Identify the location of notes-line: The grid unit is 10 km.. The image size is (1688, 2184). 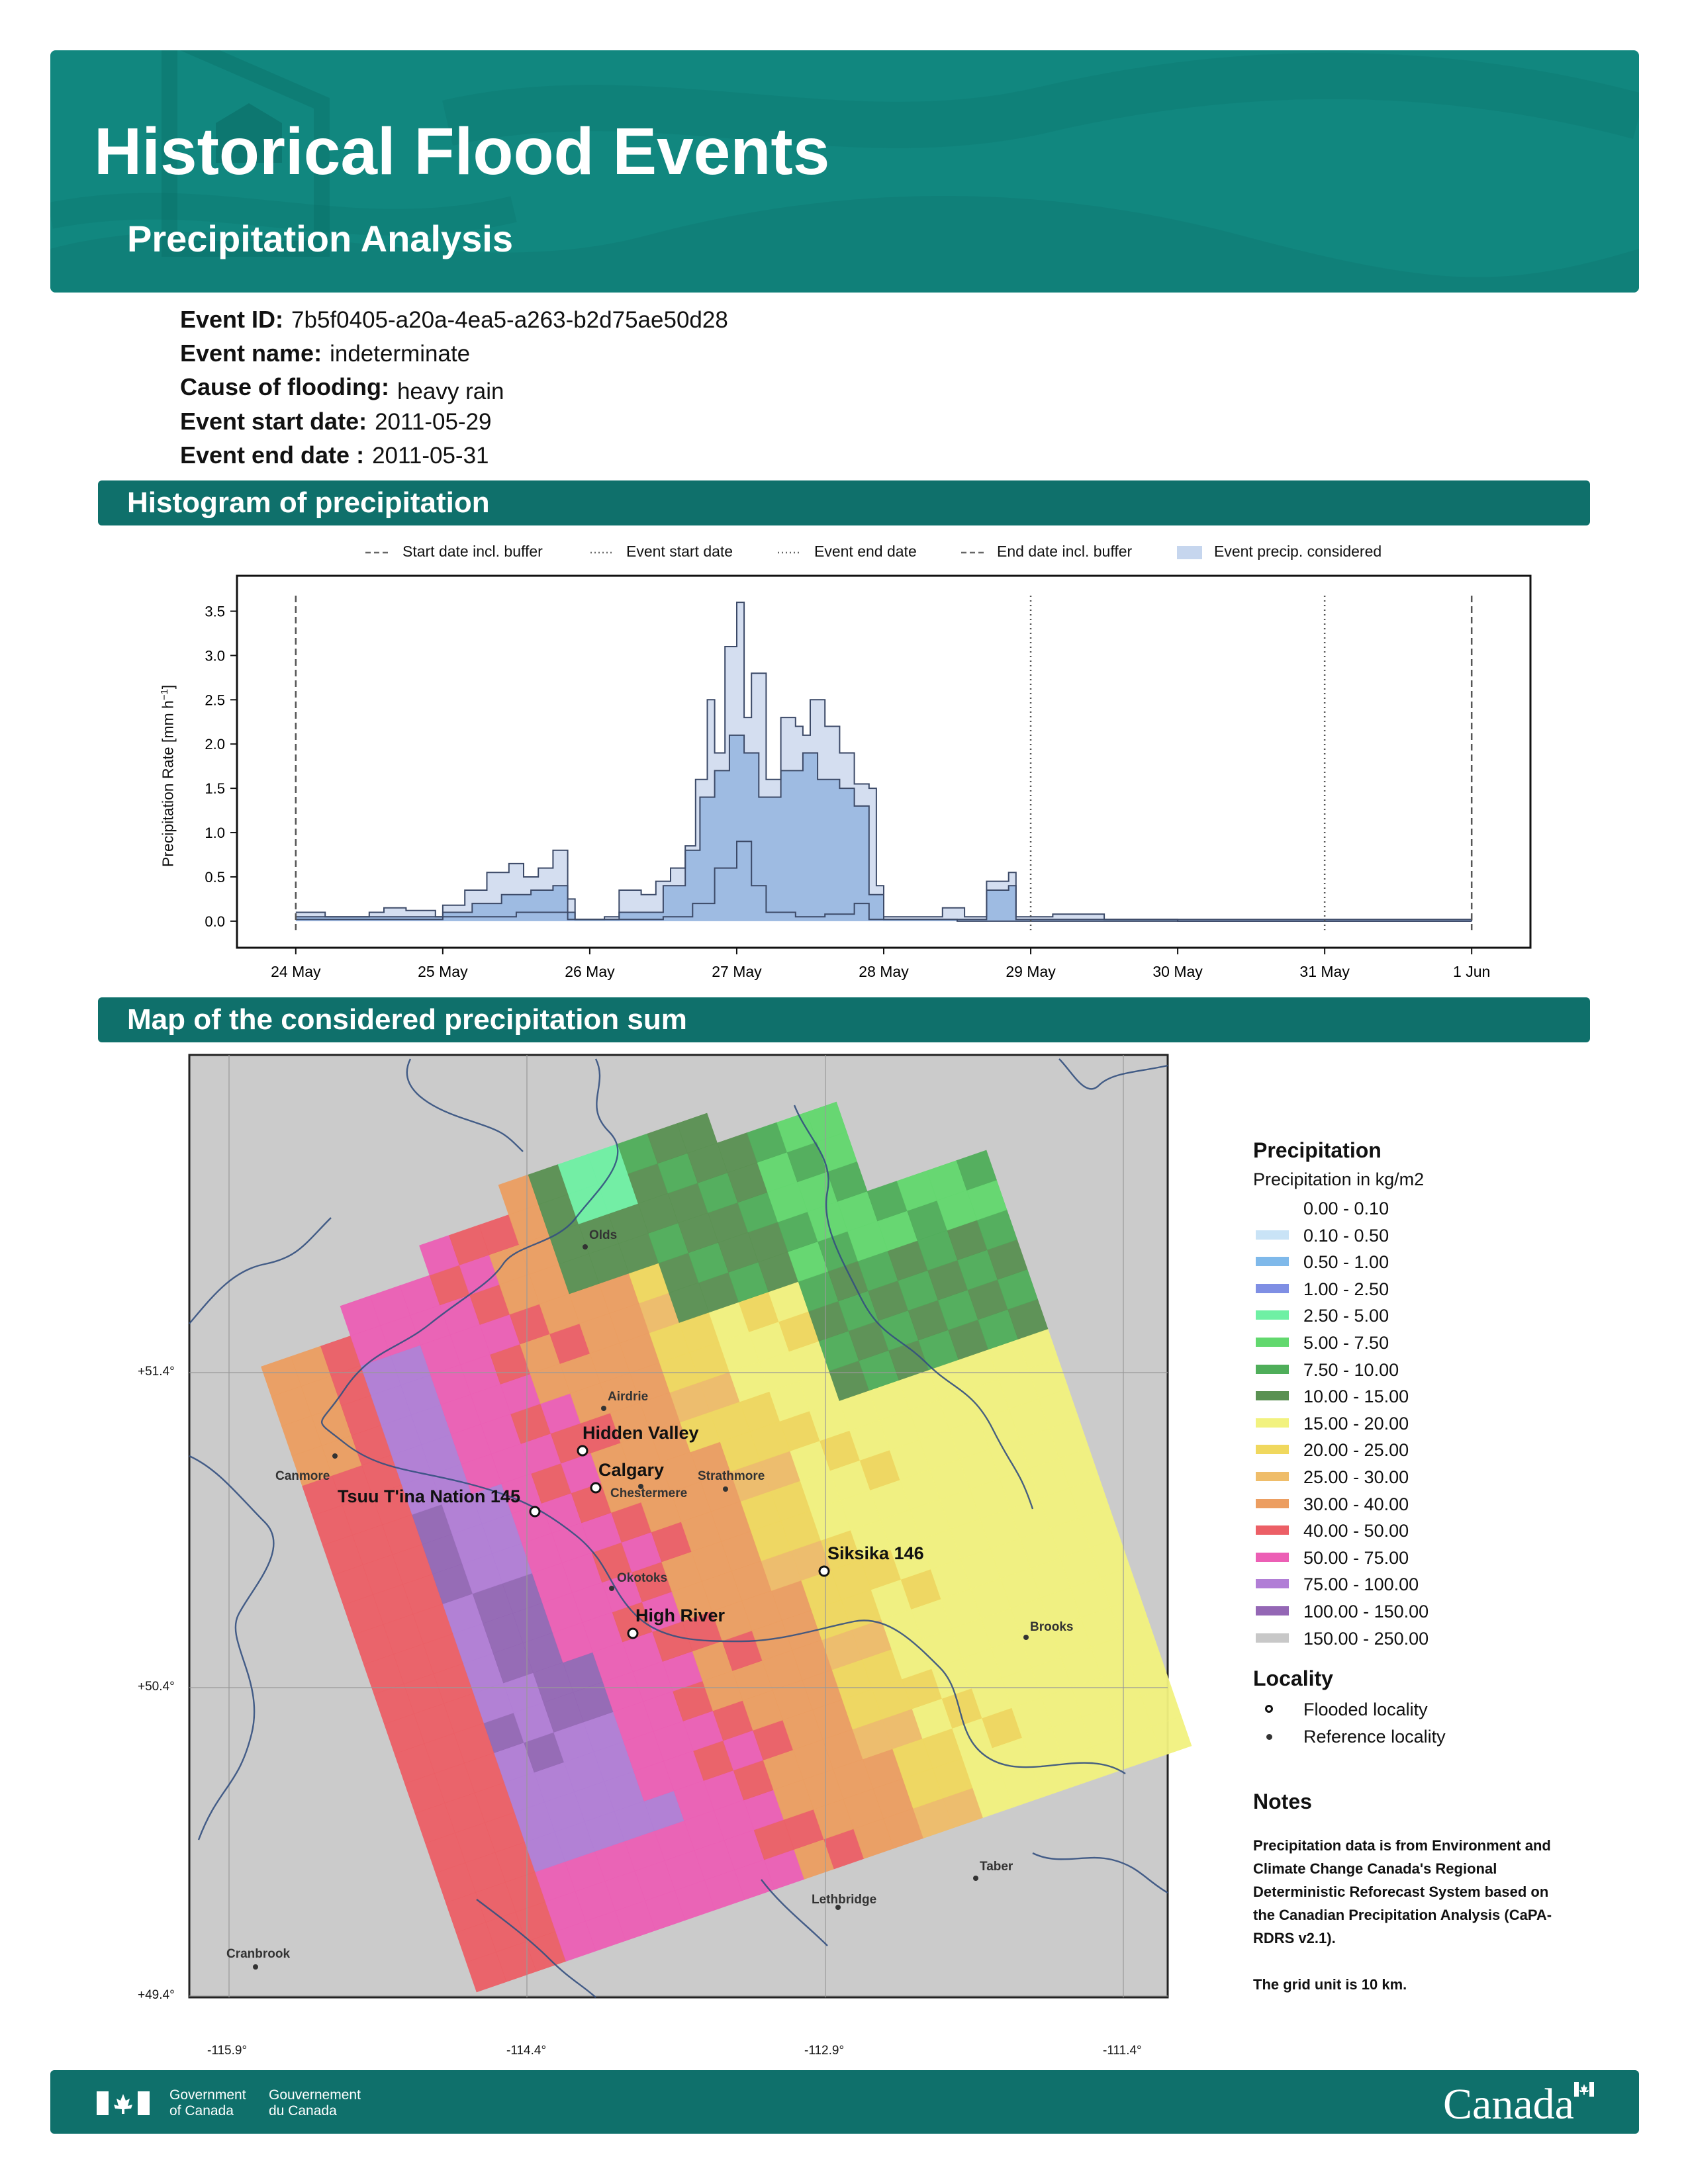
(1330, 1985).